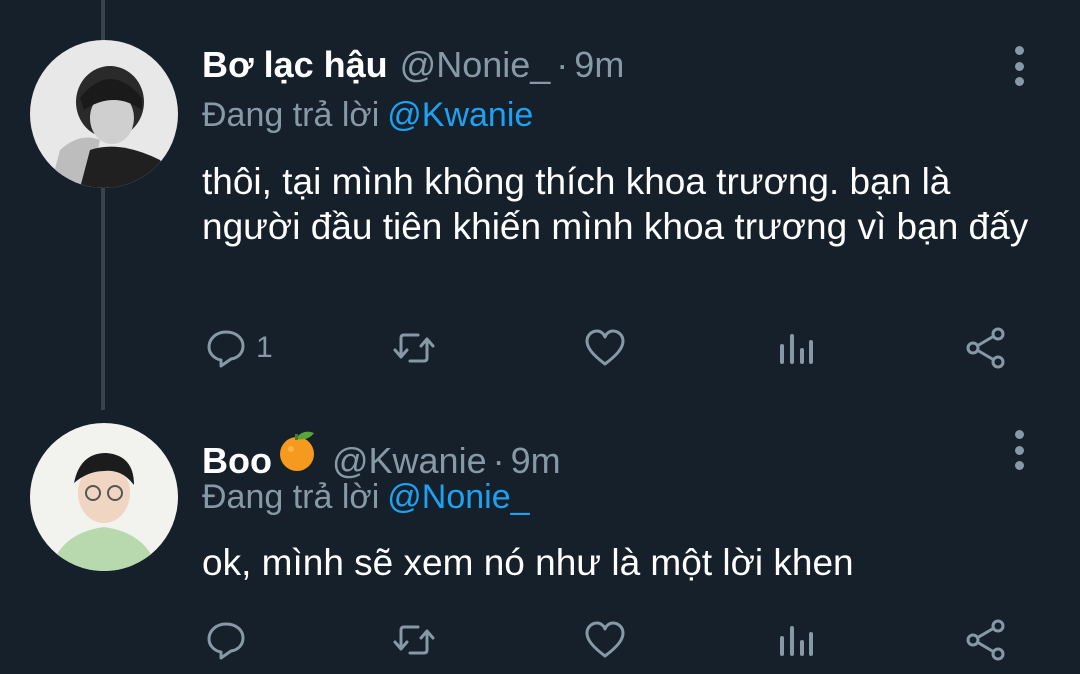 The width and height of the screenshot is (1080, 674). What do you see at coordinates (264, 347) in the screenshot?
I see `reply-count: 1` at bounding box center [264, 347].